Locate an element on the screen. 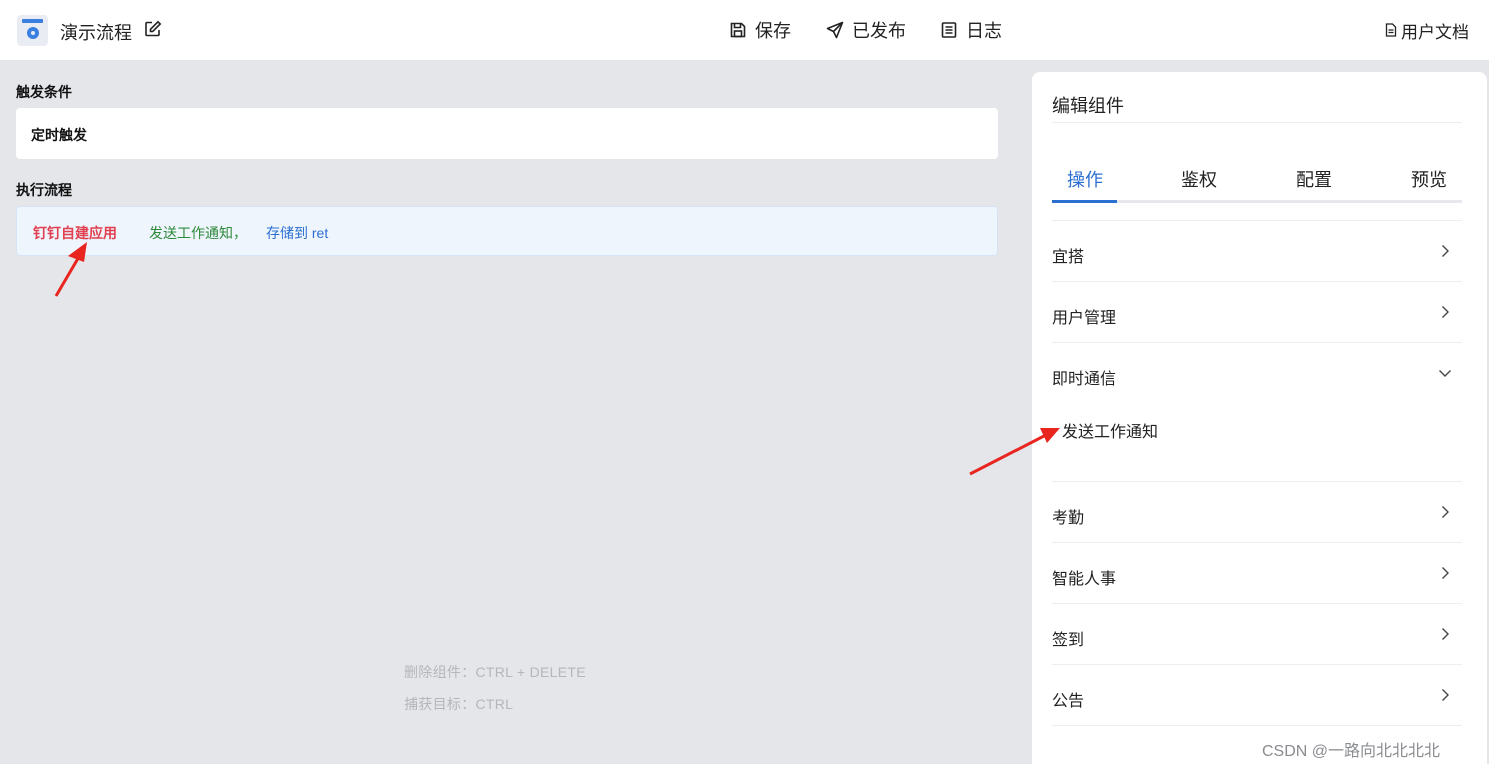  tab-auth: 鉴权 is located at coordinates (1199, 179).